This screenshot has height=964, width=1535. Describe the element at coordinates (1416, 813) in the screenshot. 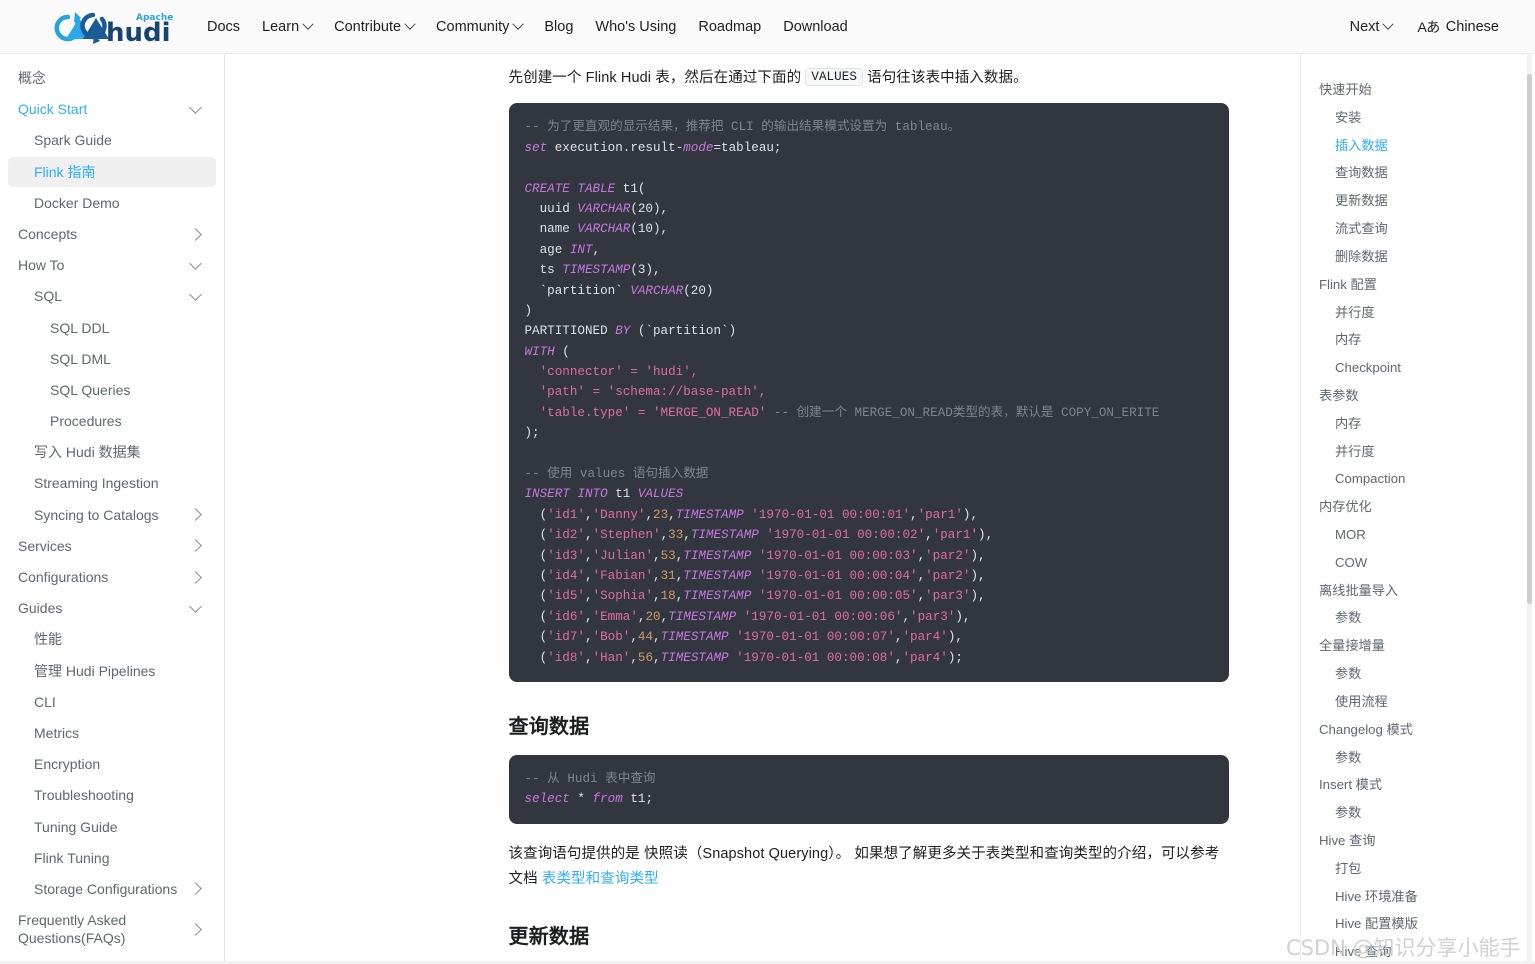

I see `toc-item-26: 参数` at that location.